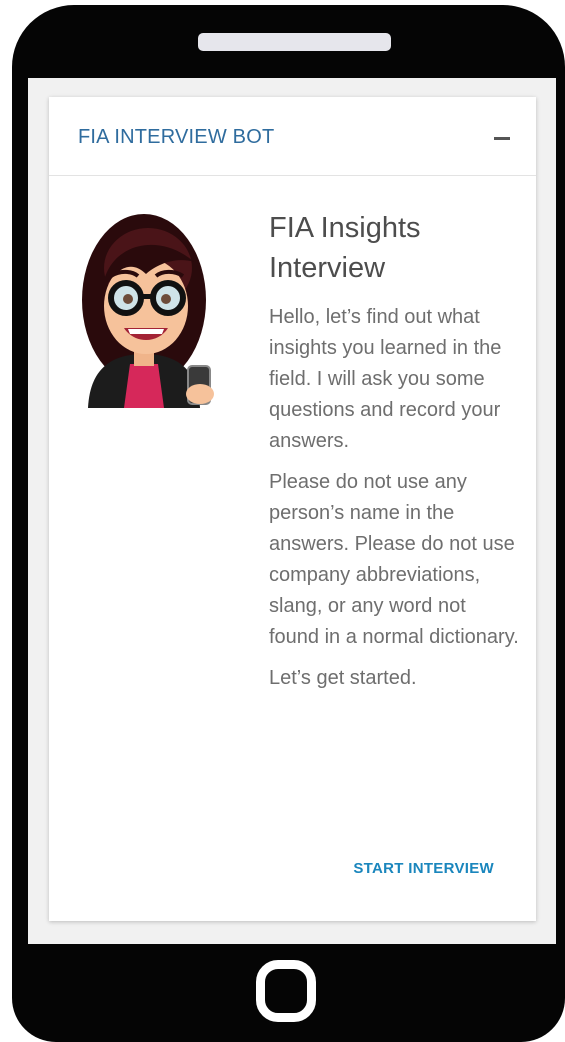 The width and height of the screenshot is (565, 1042). I want to click on phone-speaker, so click(294, 42).